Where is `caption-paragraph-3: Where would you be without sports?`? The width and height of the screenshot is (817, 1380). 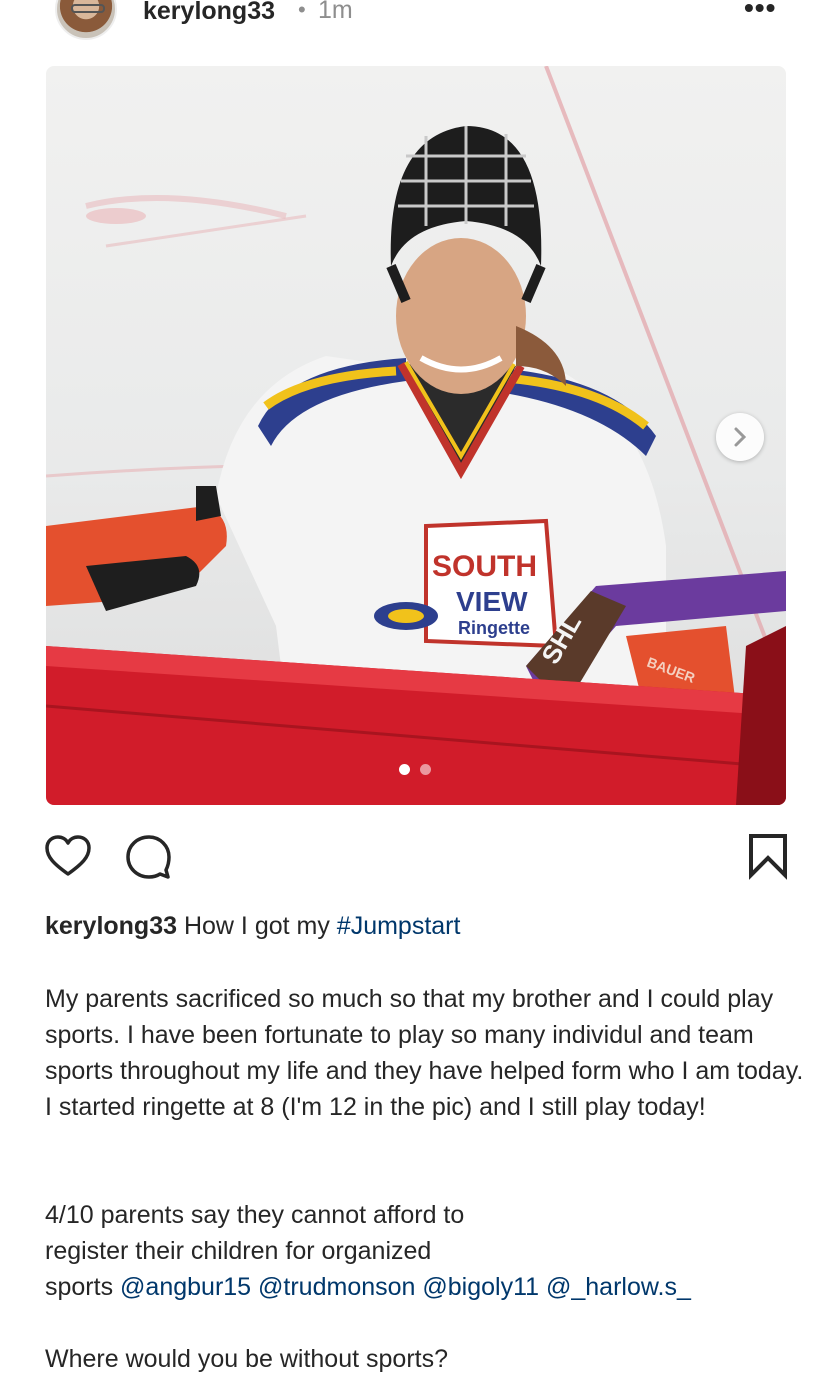 caption-paragraph-3: Where would you be without sports? is located at coordinates (246, 1359).